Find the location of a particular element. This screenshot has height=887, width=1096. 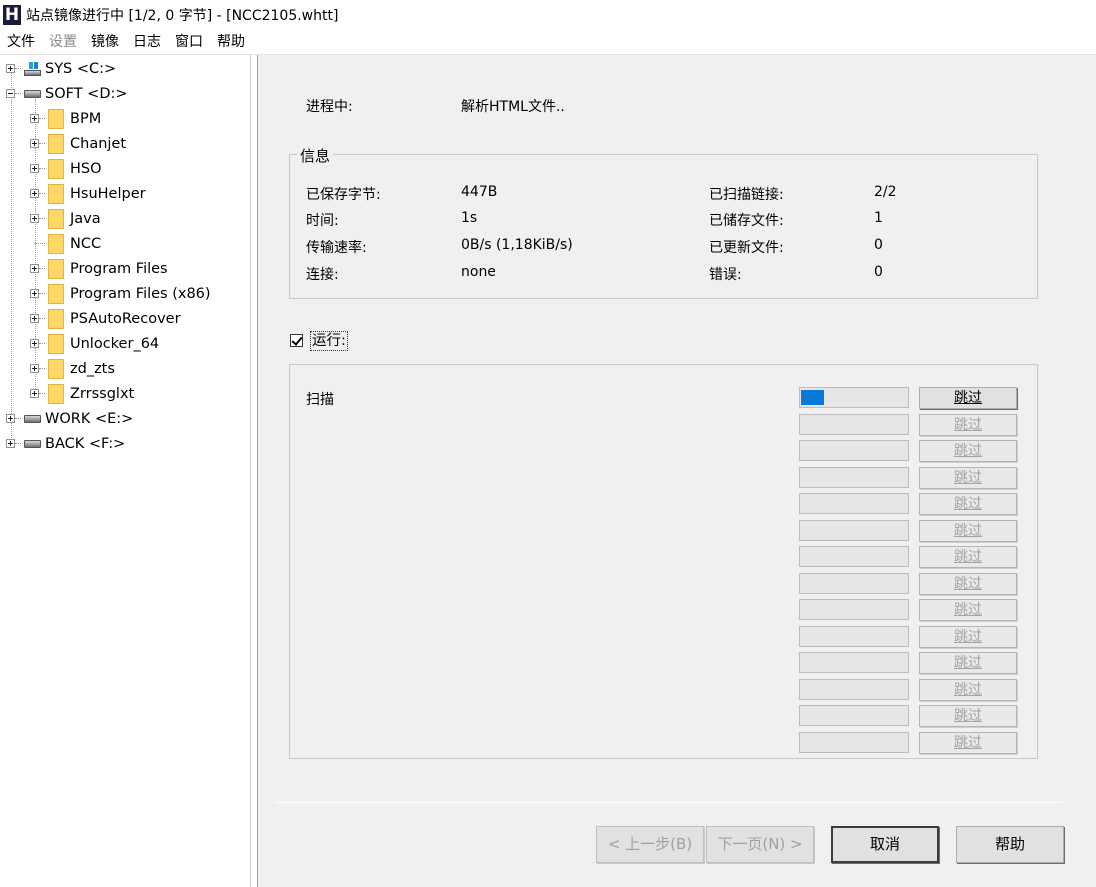

tree-item-zrrssglxt: Zrrssglxt is located at coordinates (82, 393).